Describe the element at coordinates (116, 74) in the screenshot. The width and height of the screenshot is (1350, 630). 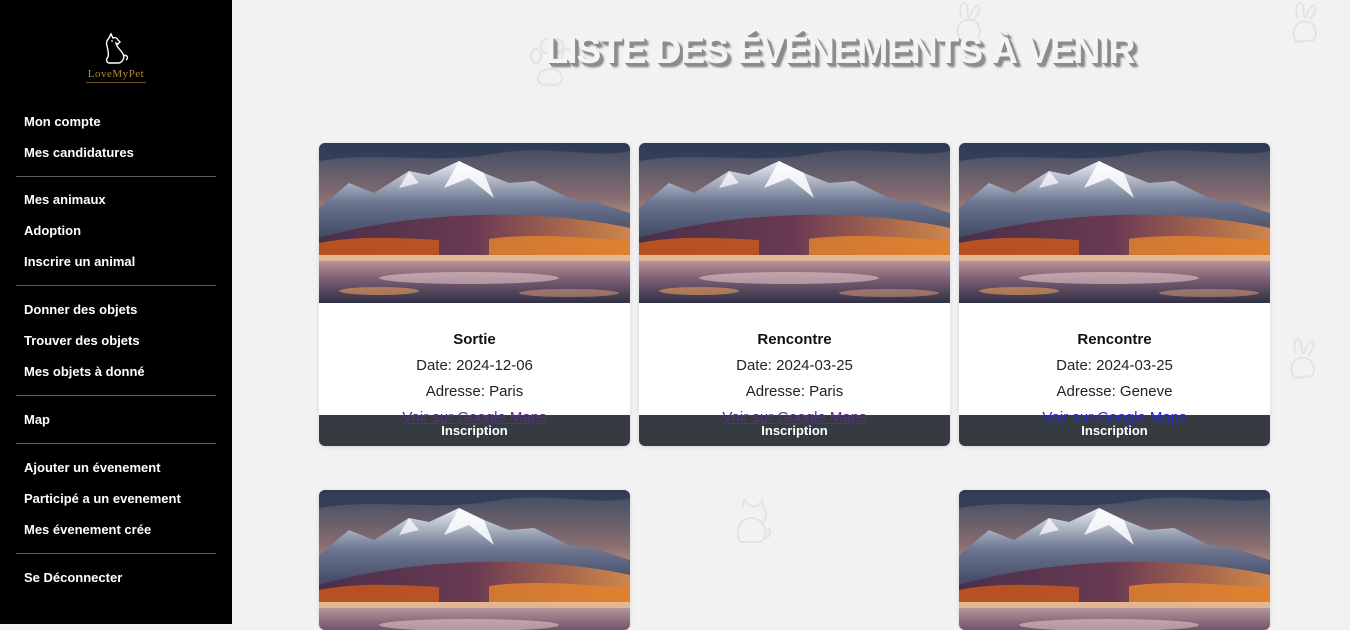
I see `brand-name: LoveMyPet` at that location.